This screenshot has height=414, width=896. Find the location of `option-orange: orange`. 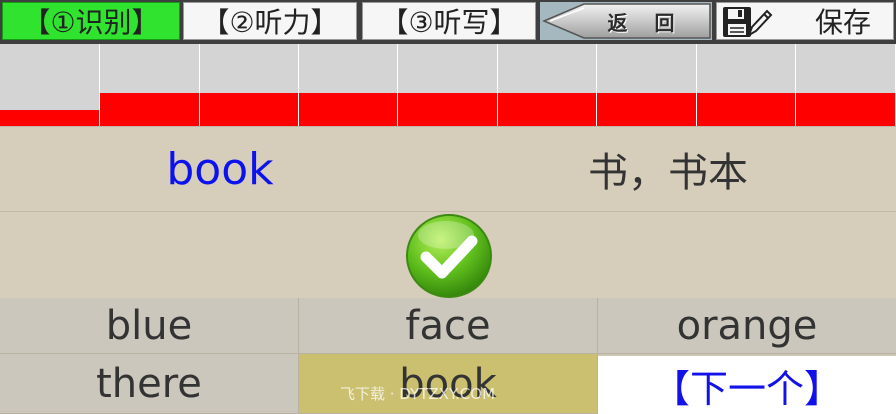

option-orange: orange is located at coordinates (747, 326).